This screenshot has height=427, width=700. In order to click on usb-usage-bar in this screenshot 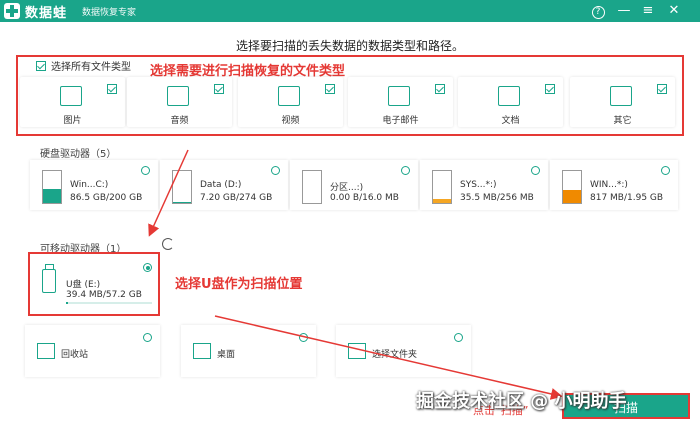, I will do `click(109, 303)`.